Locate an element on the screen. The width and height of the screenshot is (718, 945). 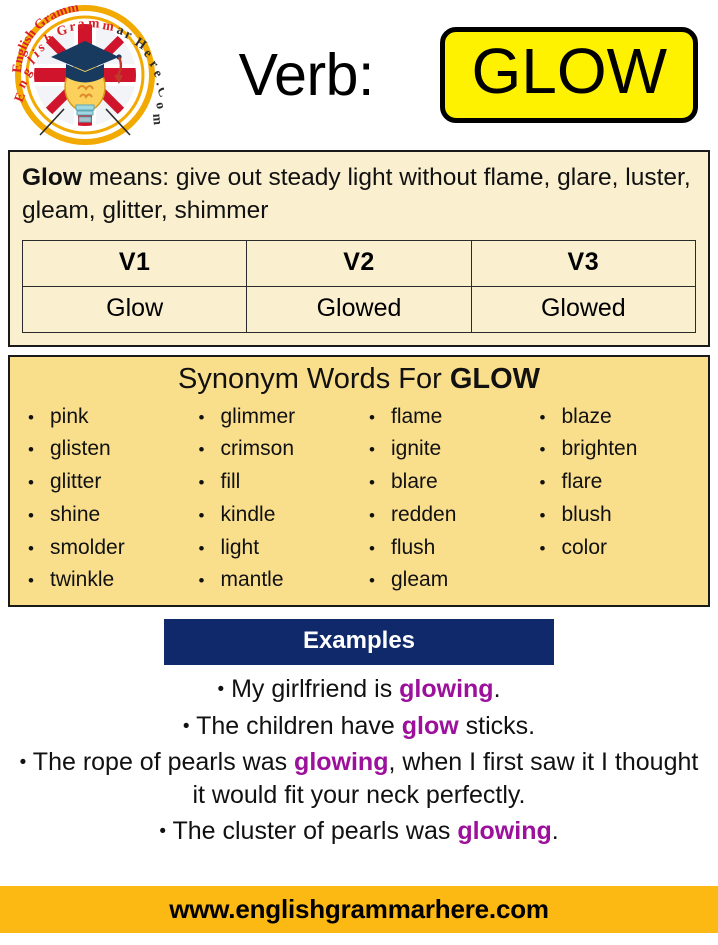
svg-text: o is located at coordinates (158, 106).